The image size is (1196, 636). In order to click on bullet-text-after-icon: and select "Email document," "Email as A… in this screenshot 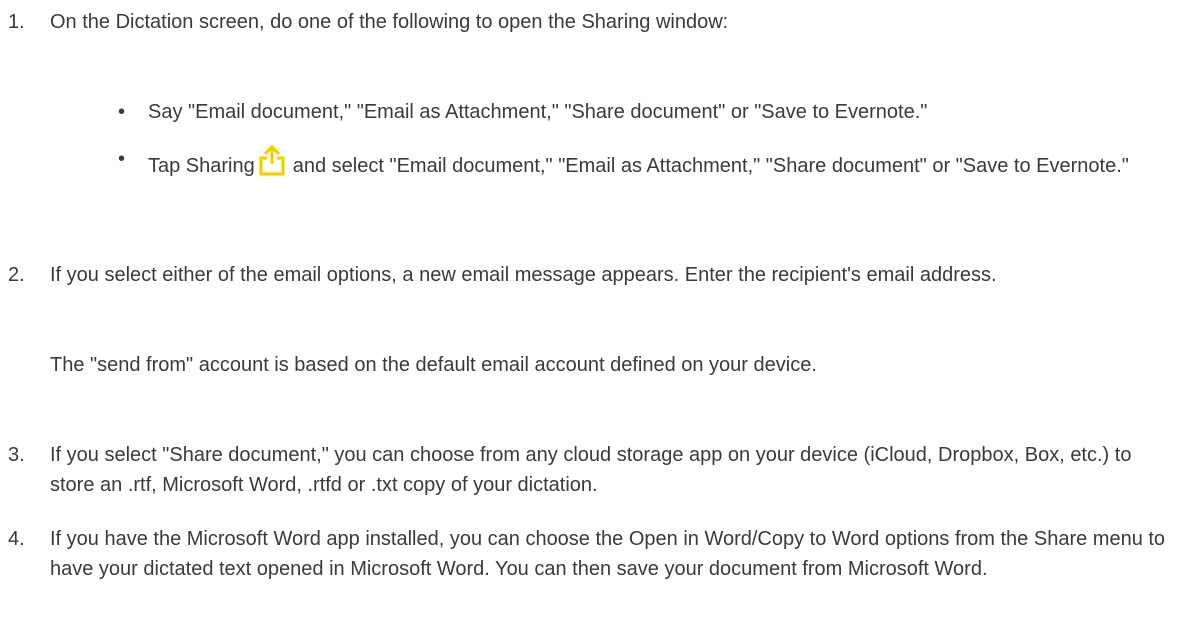, I will do `click(710, 166)`.